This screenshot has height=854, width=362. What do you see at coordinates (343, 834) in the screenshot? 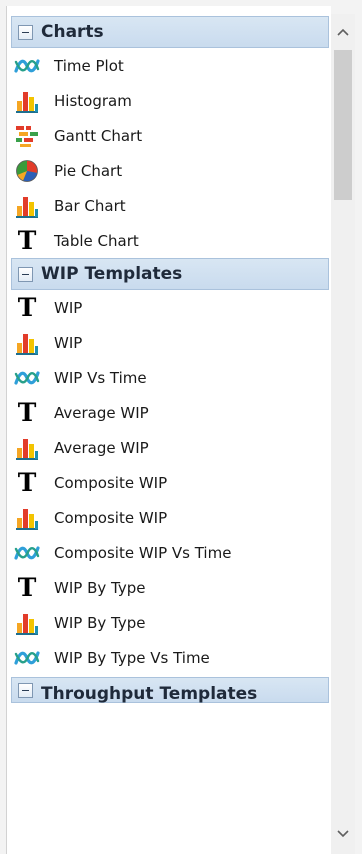
I see `chevron-down-icon` at bounding box center [343, 834].